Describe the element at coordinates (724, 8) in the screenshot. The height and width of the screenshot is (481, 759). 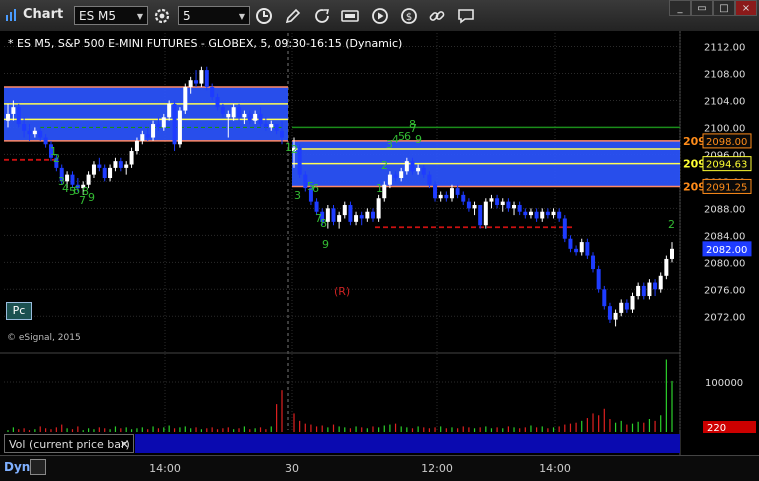
I see `maximize-button: □` at that location.